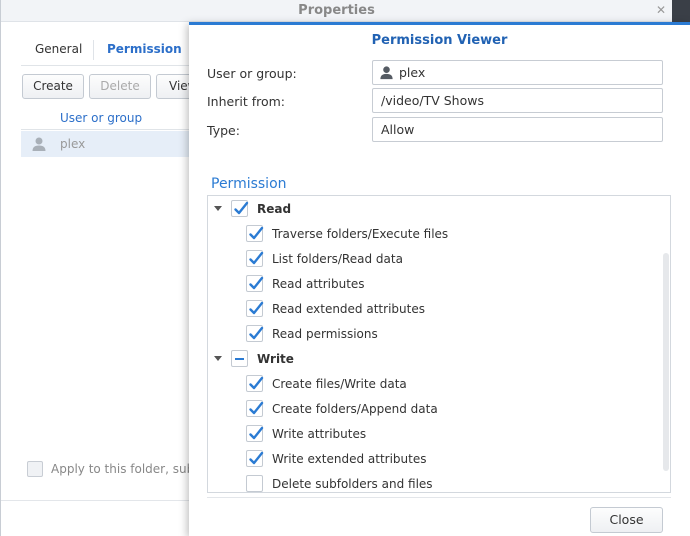  What do you see at coordinates (412, 72) in the screenshot?
I see `user-or-group-value: plex` at bounding box center [412, 72].